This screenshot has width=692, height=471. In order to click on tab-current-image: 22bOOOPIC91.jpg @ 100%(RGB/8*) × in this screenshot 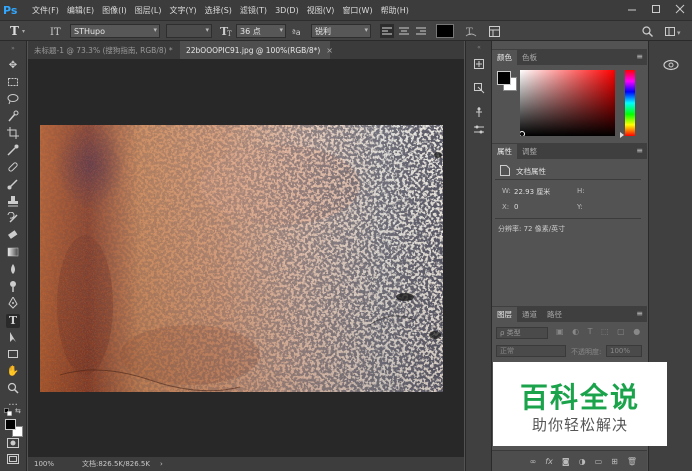, I will do `click(256, 50)`.